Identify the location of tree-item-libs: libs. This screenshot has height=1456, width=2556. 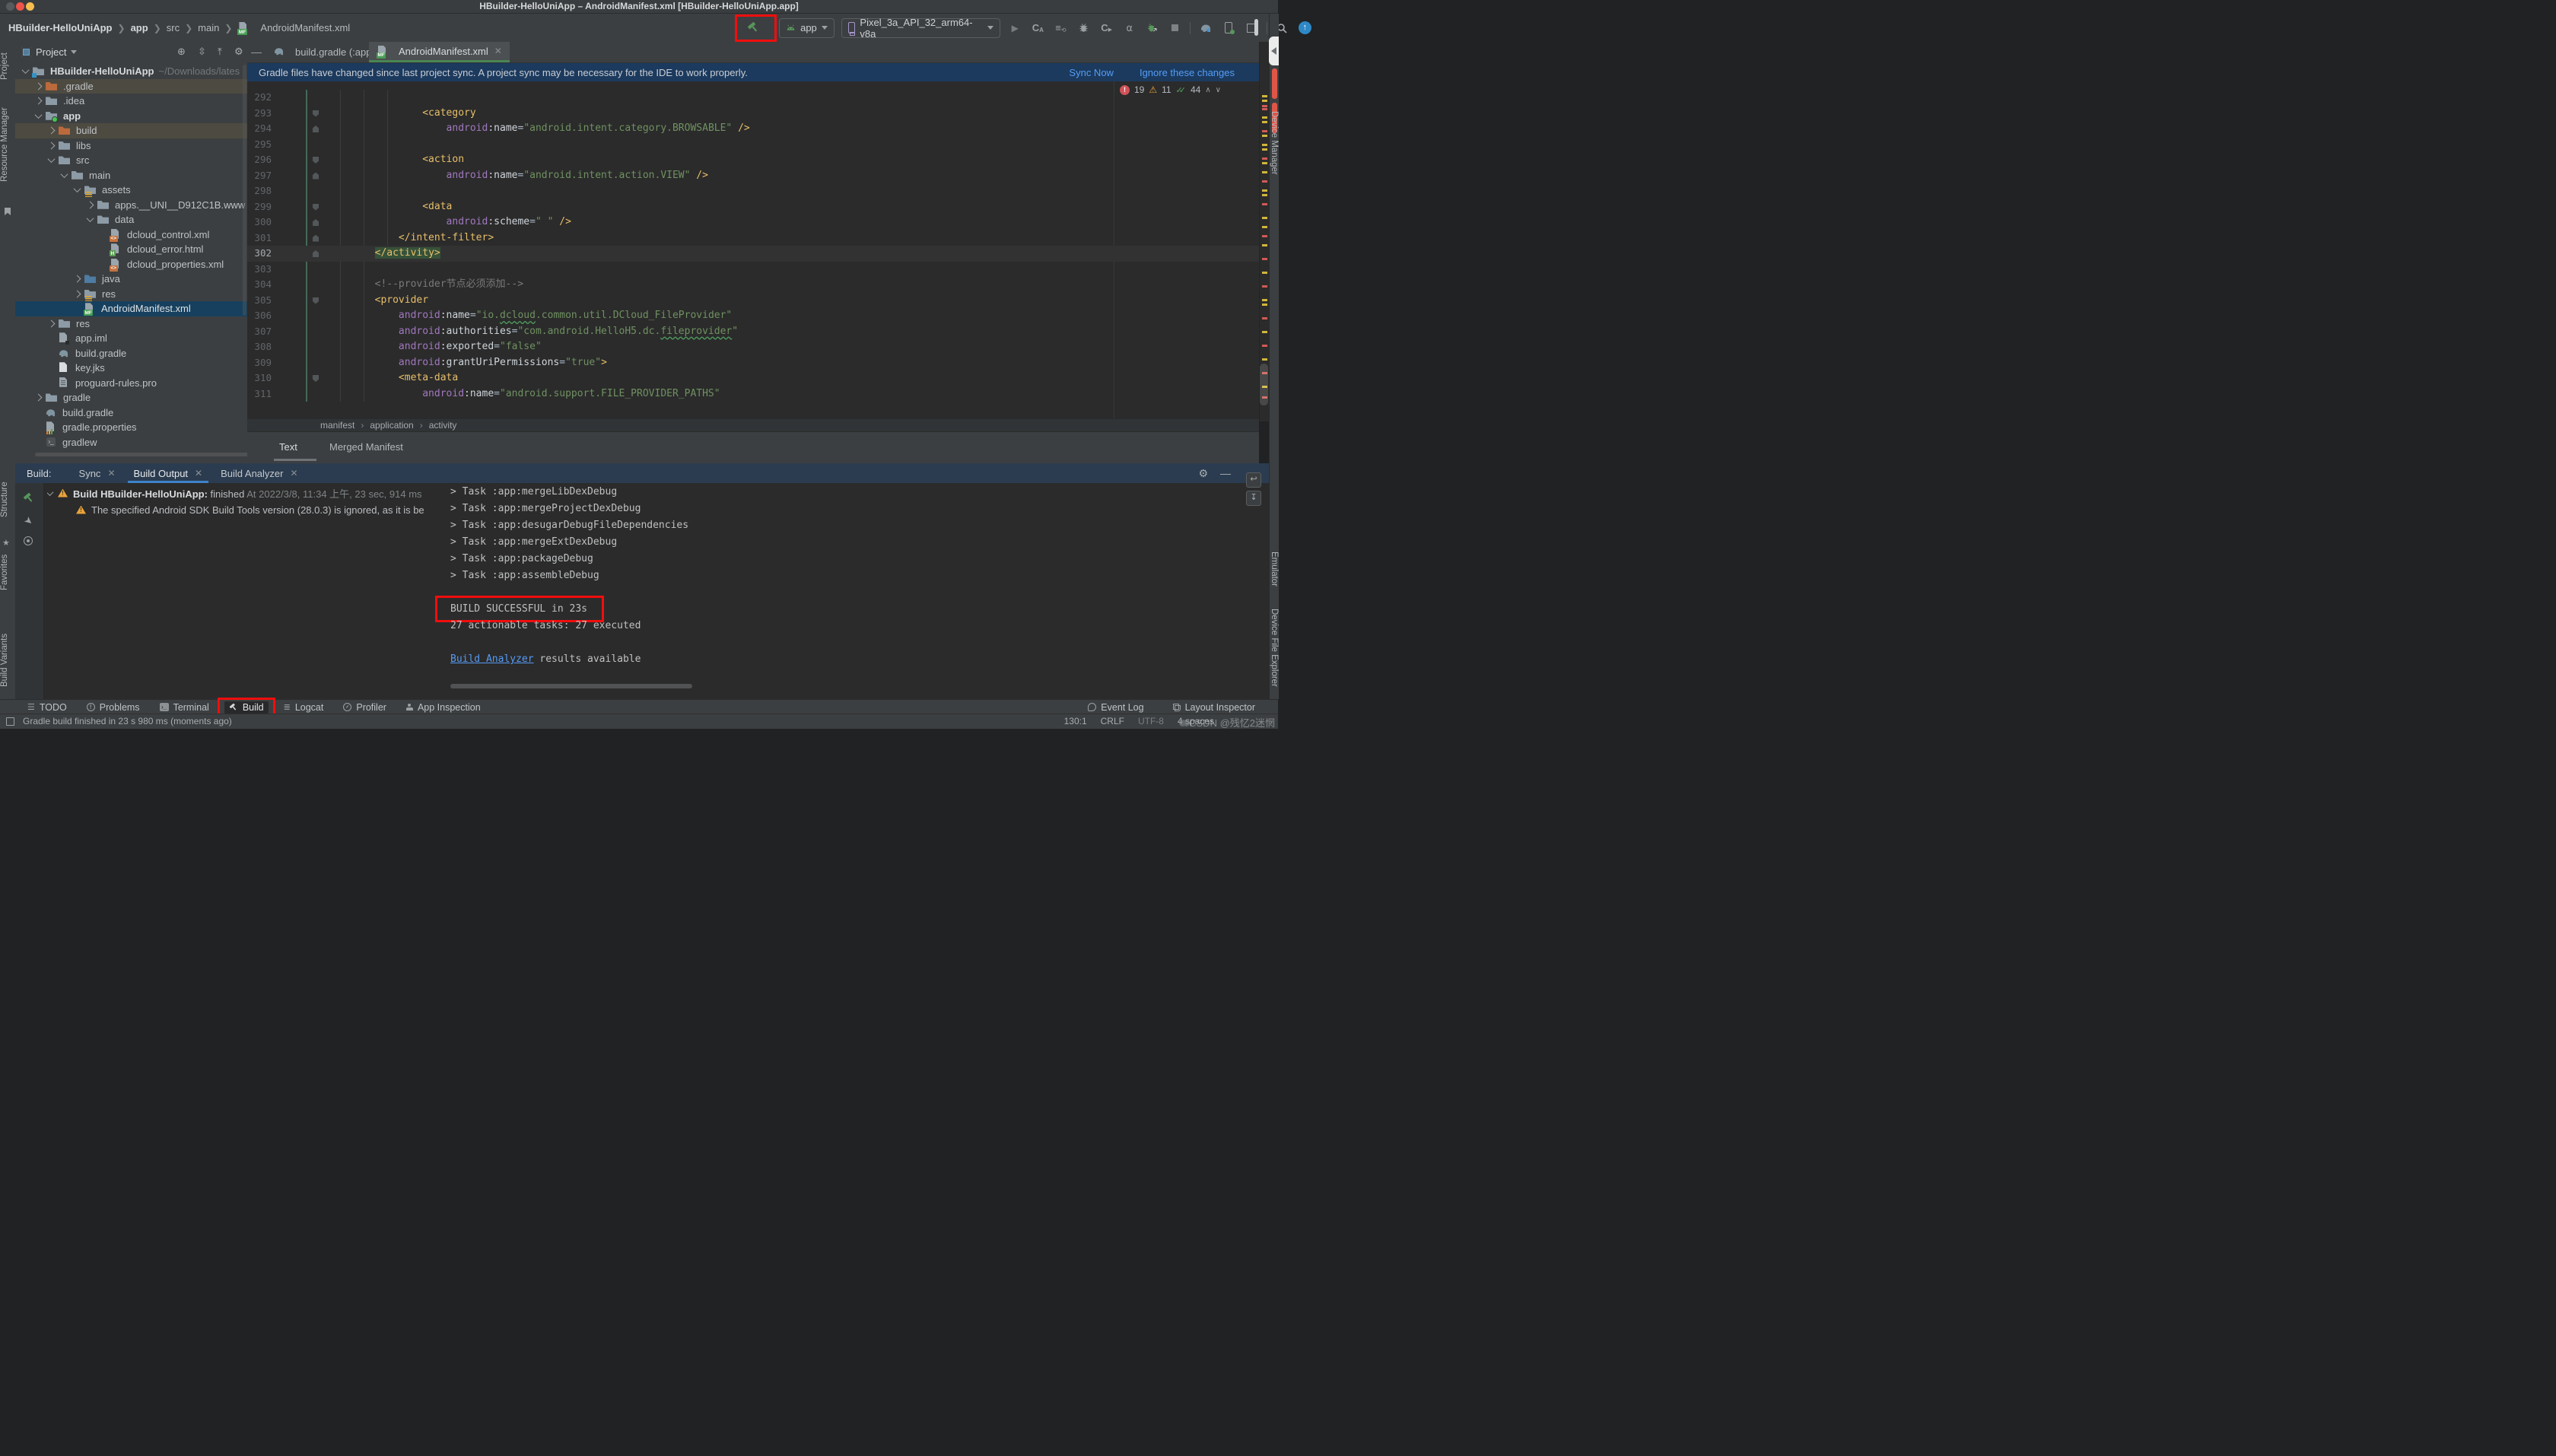
(131, 146).